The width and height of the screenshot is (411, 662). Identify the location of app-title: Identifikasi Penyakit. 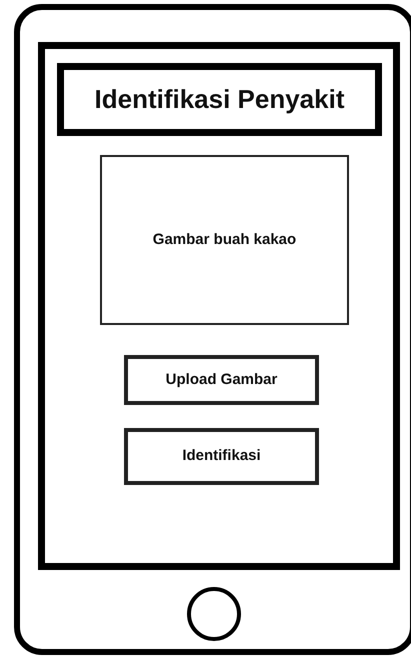
(219, 99).